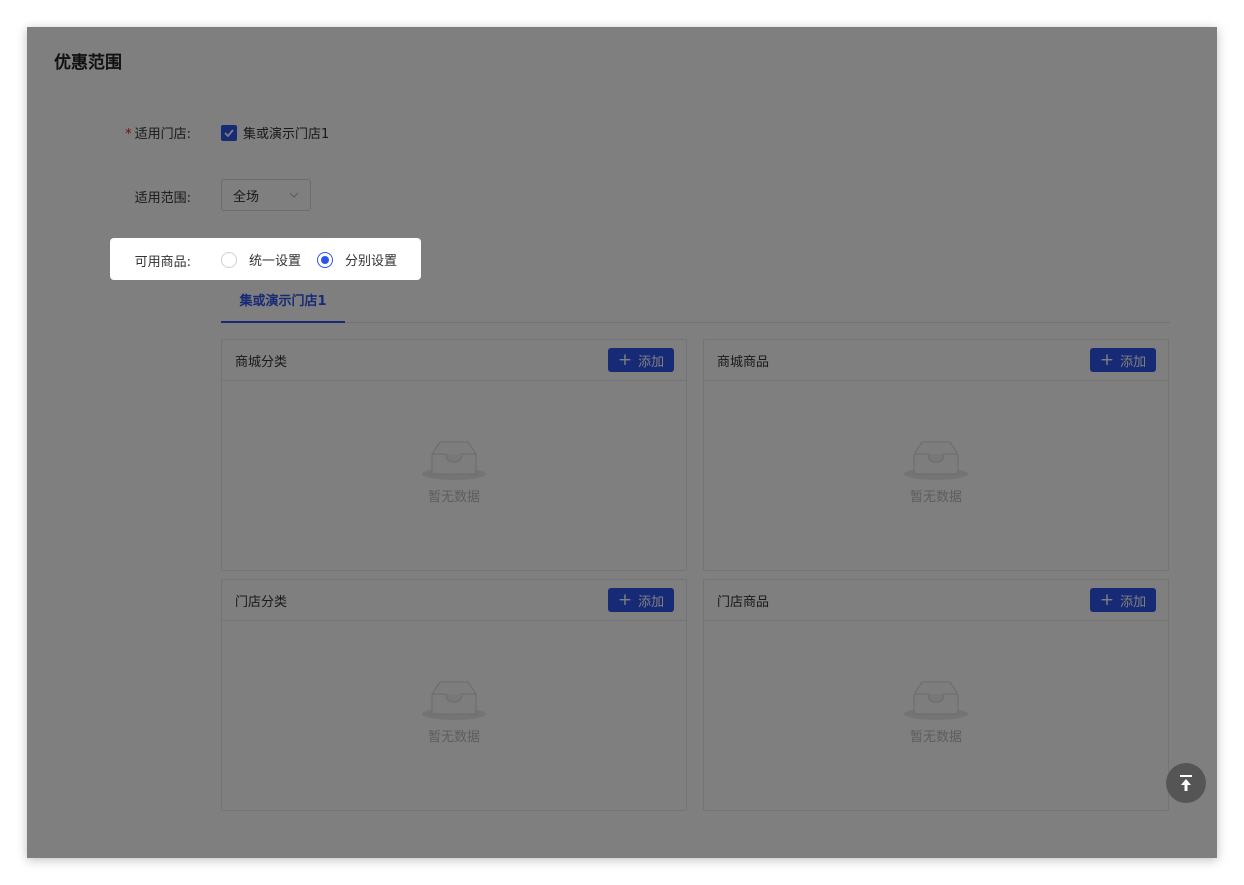 The image size is (1244, 885). I want to click on store-checkbox-item: 集或演示门店1, so click(275, 132).